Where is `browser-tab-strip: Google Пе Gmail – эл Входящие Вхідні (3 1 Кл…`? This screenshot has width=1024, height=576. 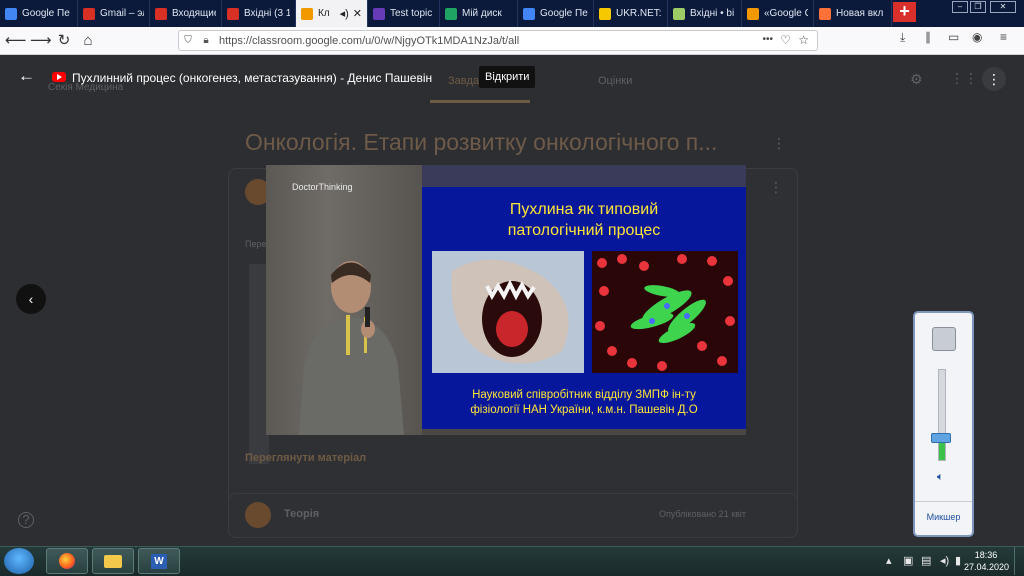 browser-tab-strip: Google Пе Gmail – эл Входящие Вхідні (3 1 Кл… is located at coordinates (512, 13).